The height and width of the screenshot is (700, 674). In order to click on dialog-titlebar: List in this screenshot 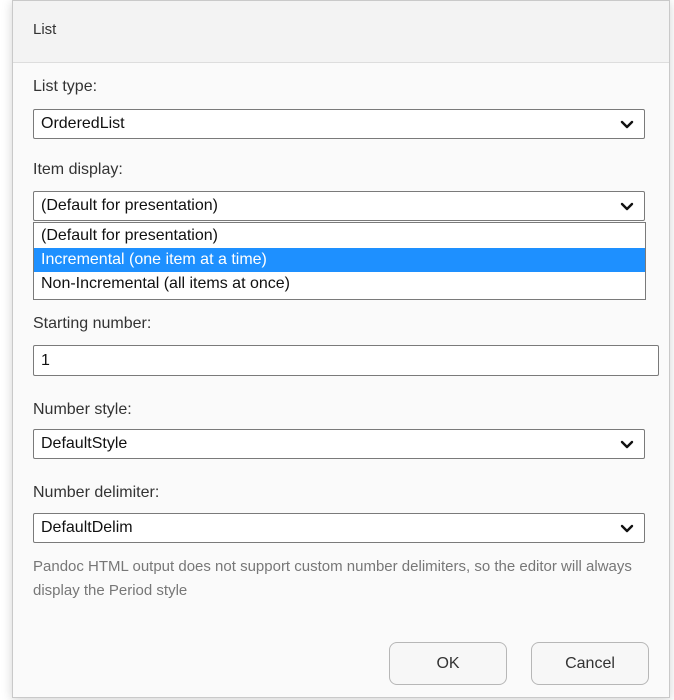, I will do `click(341, 32)`.